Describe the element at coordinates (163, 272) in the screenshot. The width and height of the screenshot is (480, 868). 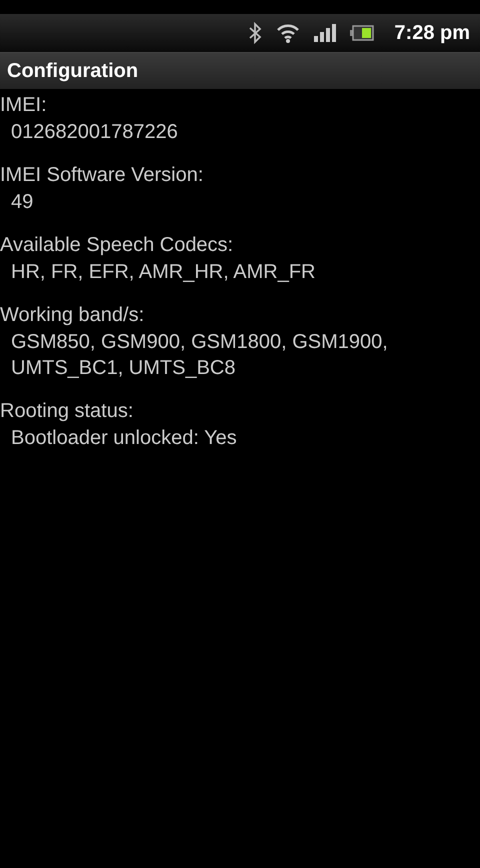
I see `field-value: HR, FR, EFR, AMR_HR, AMR_FR` at that location.